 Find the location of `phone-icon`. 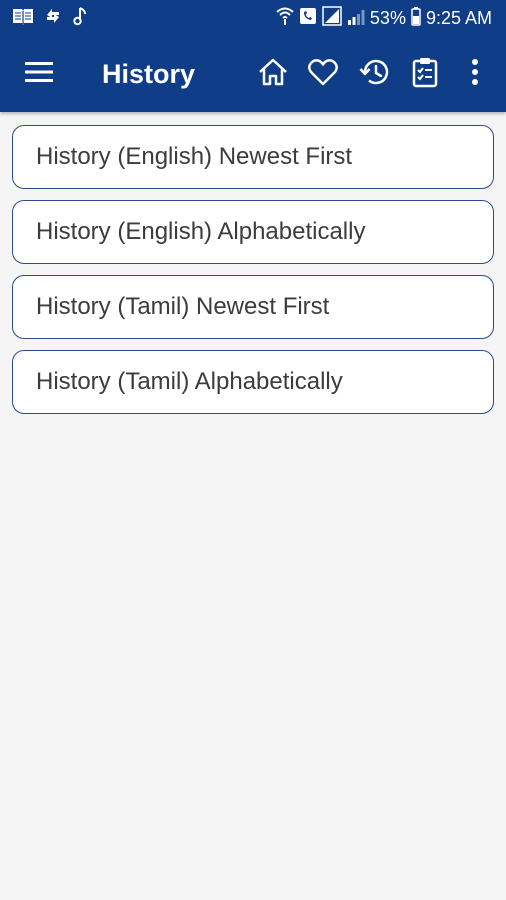

phone-icon is located at coordinates (308, 18).